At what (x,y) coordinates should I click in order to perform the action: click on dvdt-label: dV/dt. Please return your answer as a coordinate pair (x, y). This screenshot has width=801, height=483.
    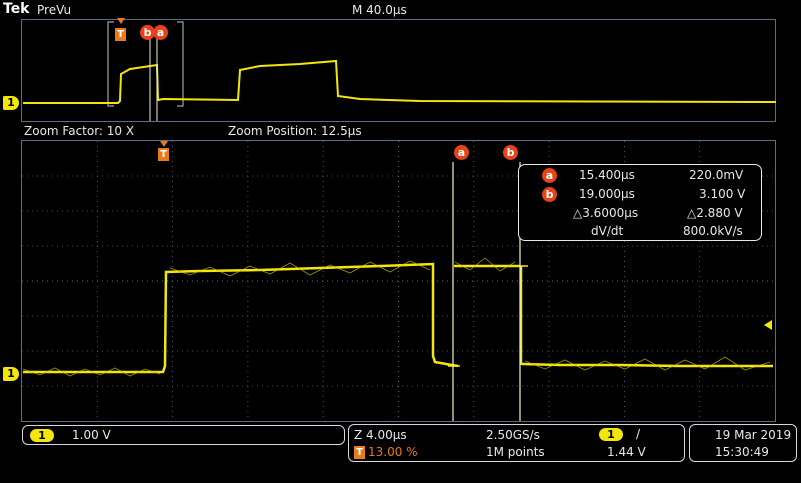
    Looking at the image, I should click on (607, 231).